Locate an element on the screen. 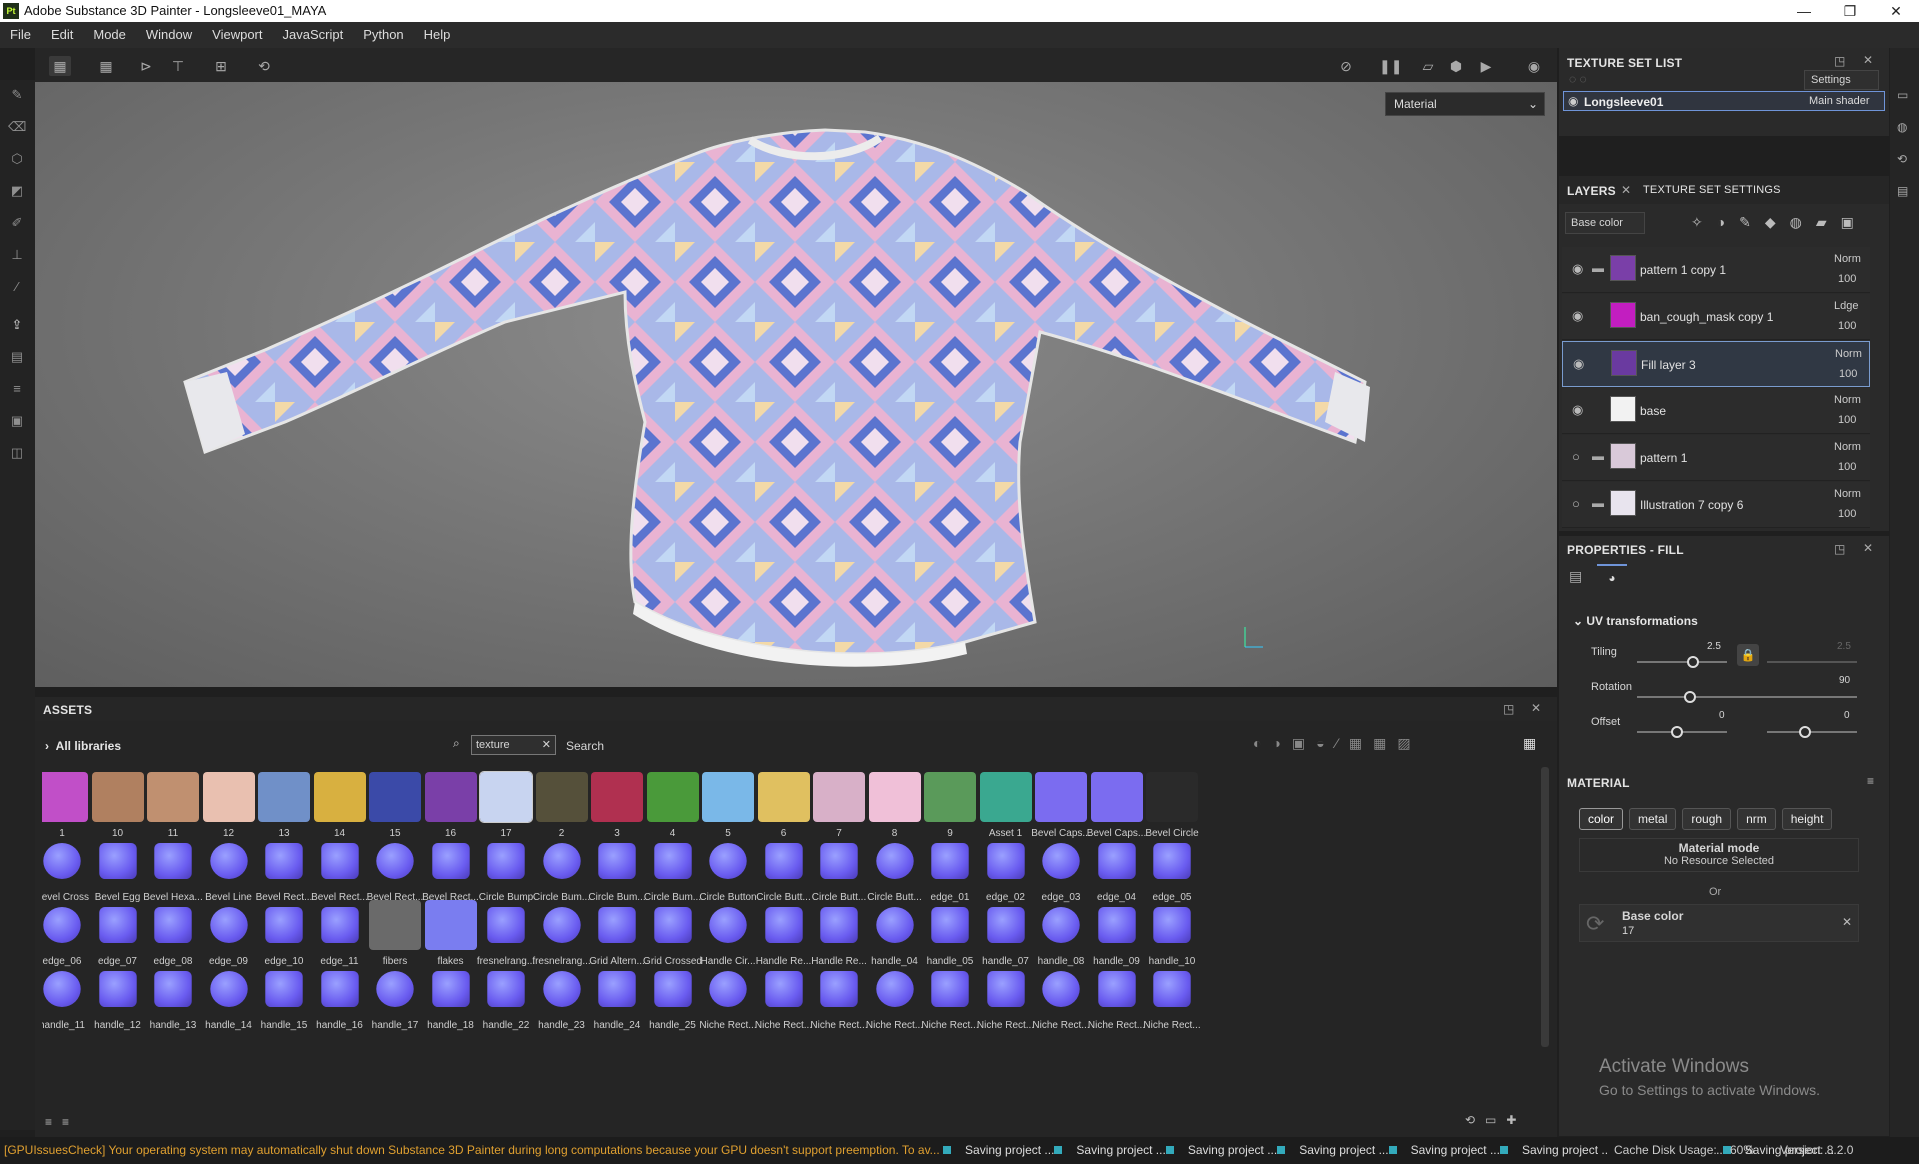  hide-icon: ⊘ is located at coordinates (1346, 66).